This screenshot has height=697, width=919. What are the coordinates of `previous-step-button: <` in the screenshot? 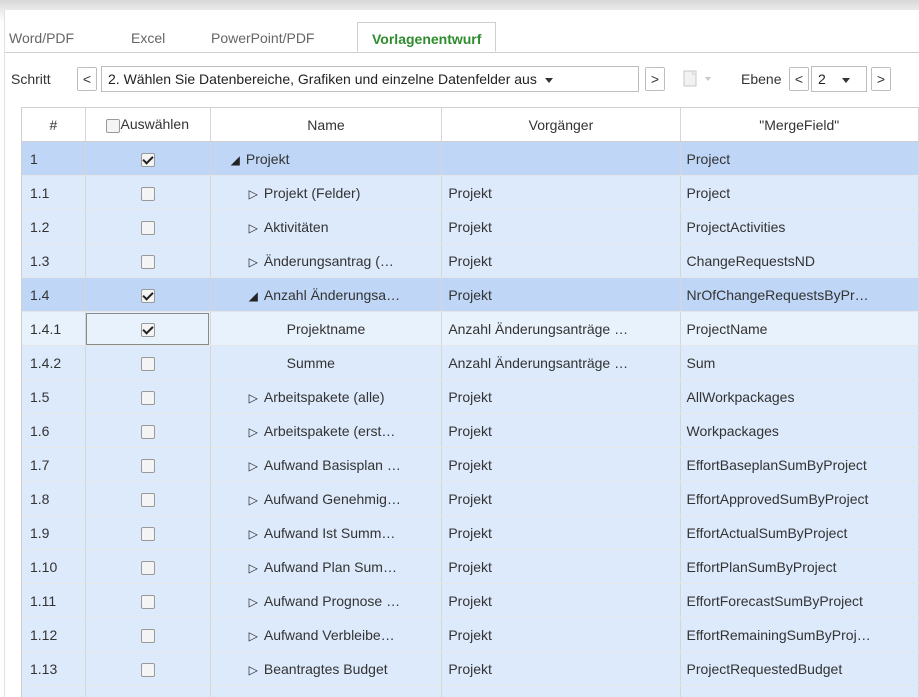 It's located at (87, 79).